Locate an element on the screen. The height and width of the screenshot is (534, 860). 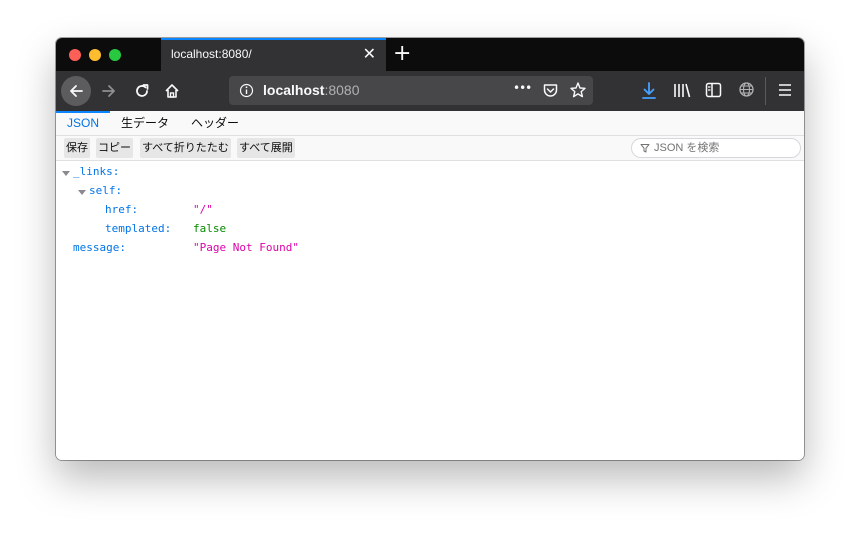
tab-raw-data: 生データ is located at coordinates (145, 123).